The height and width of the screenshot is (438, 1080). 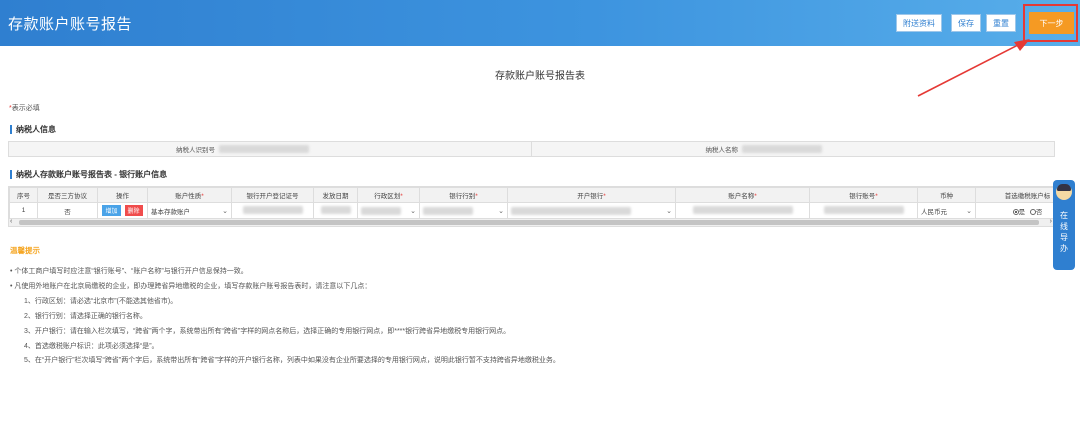 What do you see at coordinates (591, 195) in the screenshot?
I see `col-header: 开户银行*` at bounding box center [591, 195].